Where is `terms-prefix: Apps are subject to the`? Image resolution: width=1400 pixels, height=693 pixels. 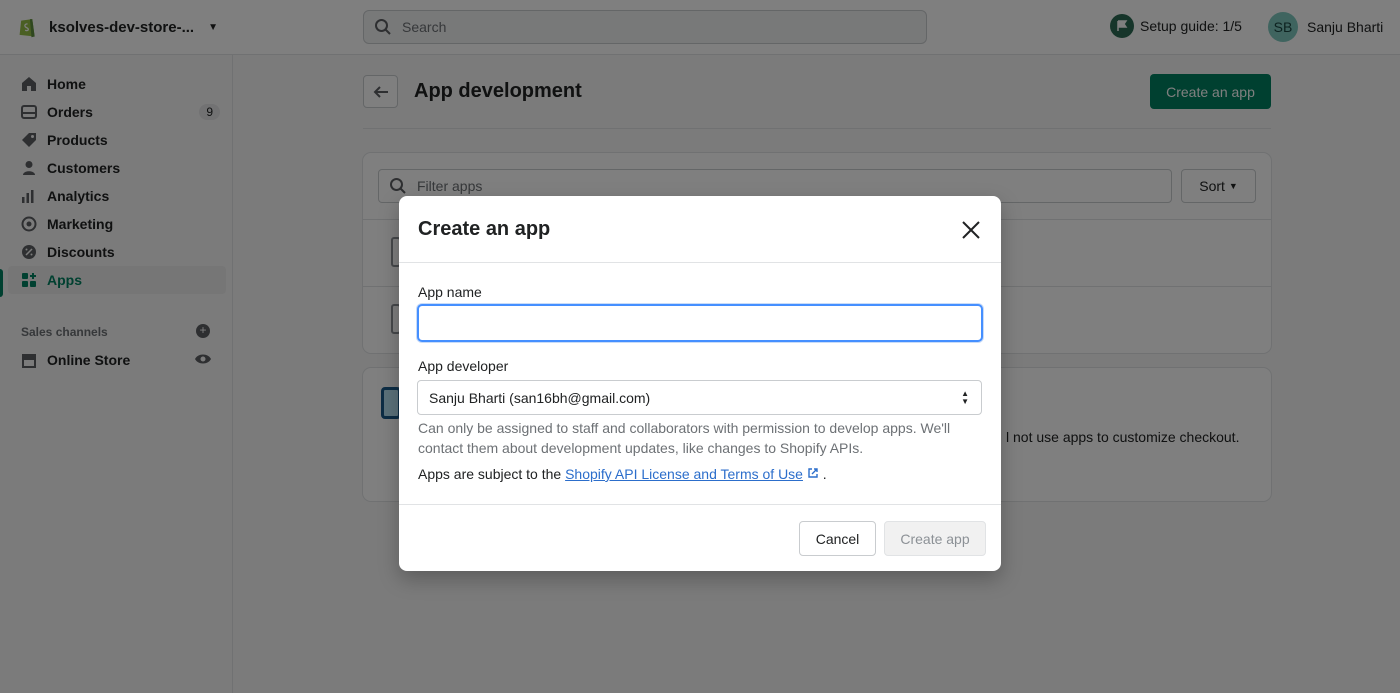 terms-prefix: Apps are subject to the is located at coordinates (492, 474).